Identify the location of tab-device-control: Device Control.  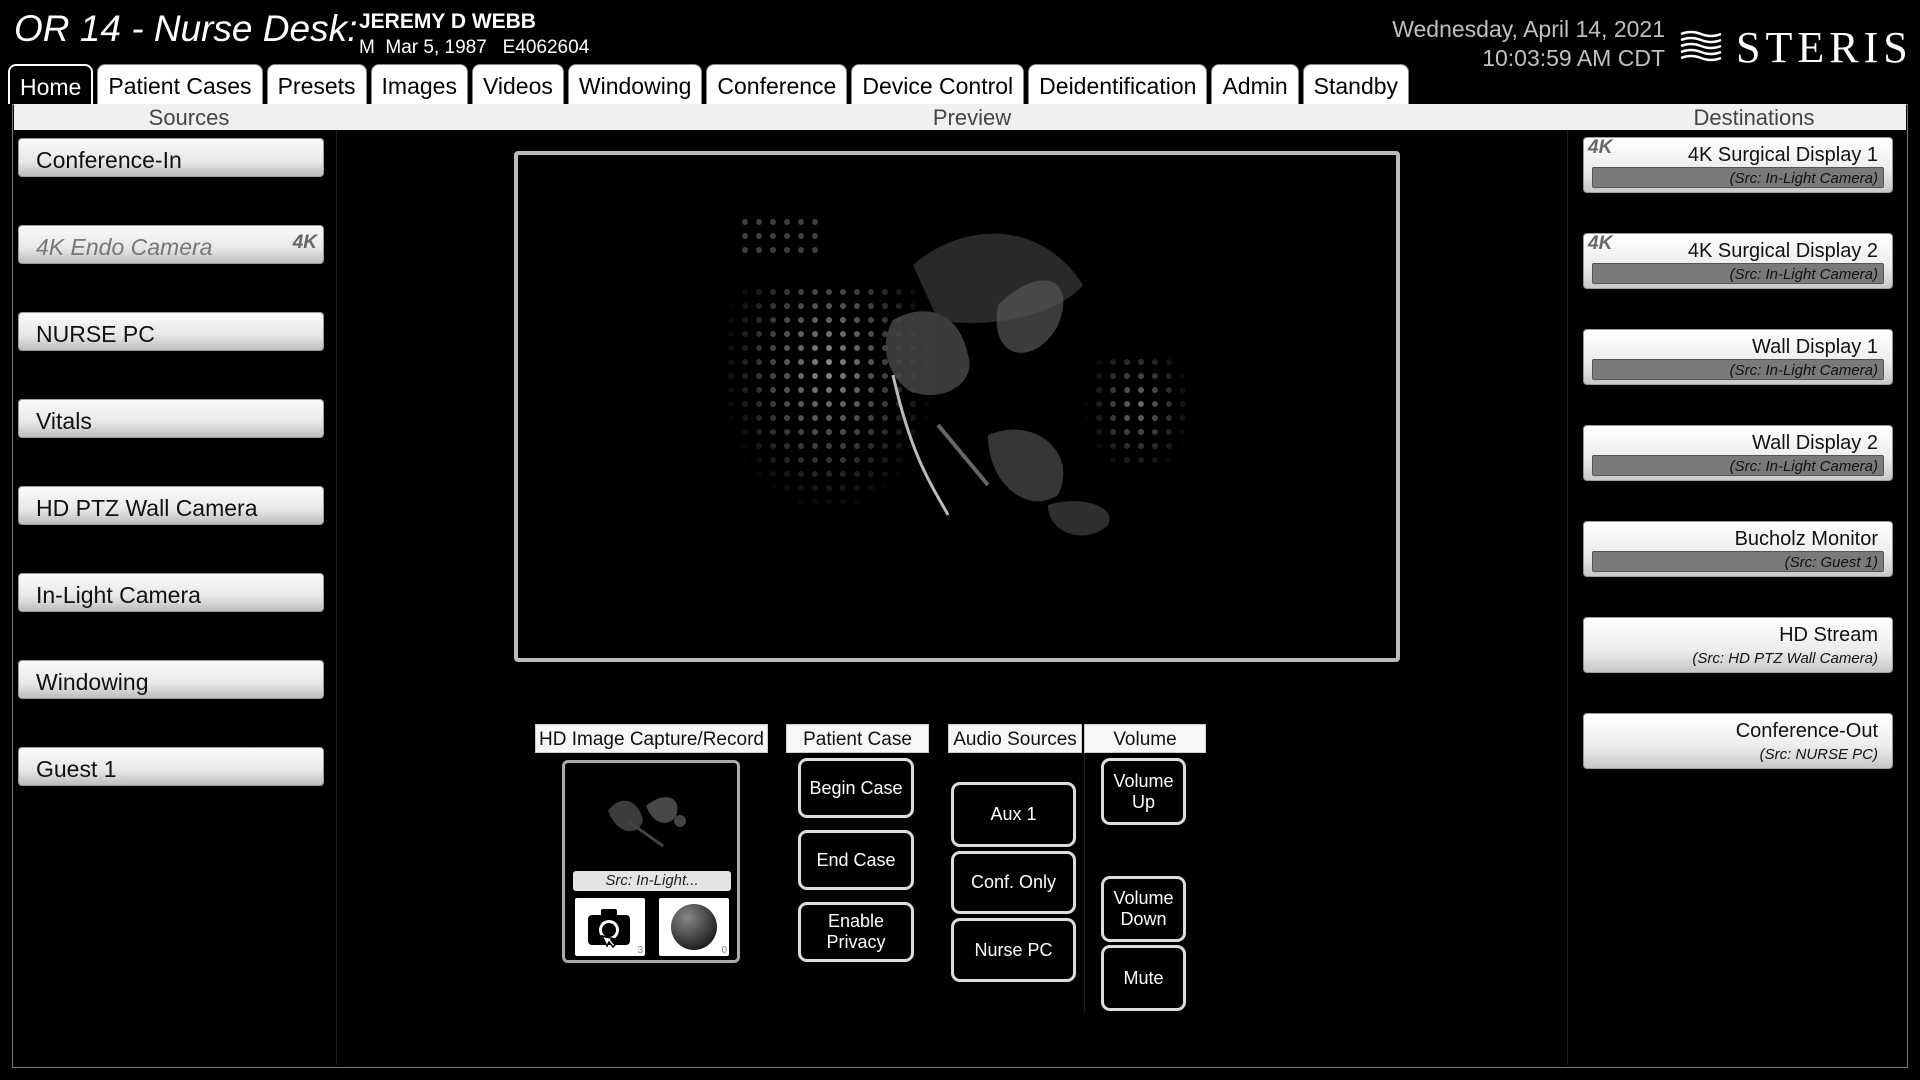
(938, 84).